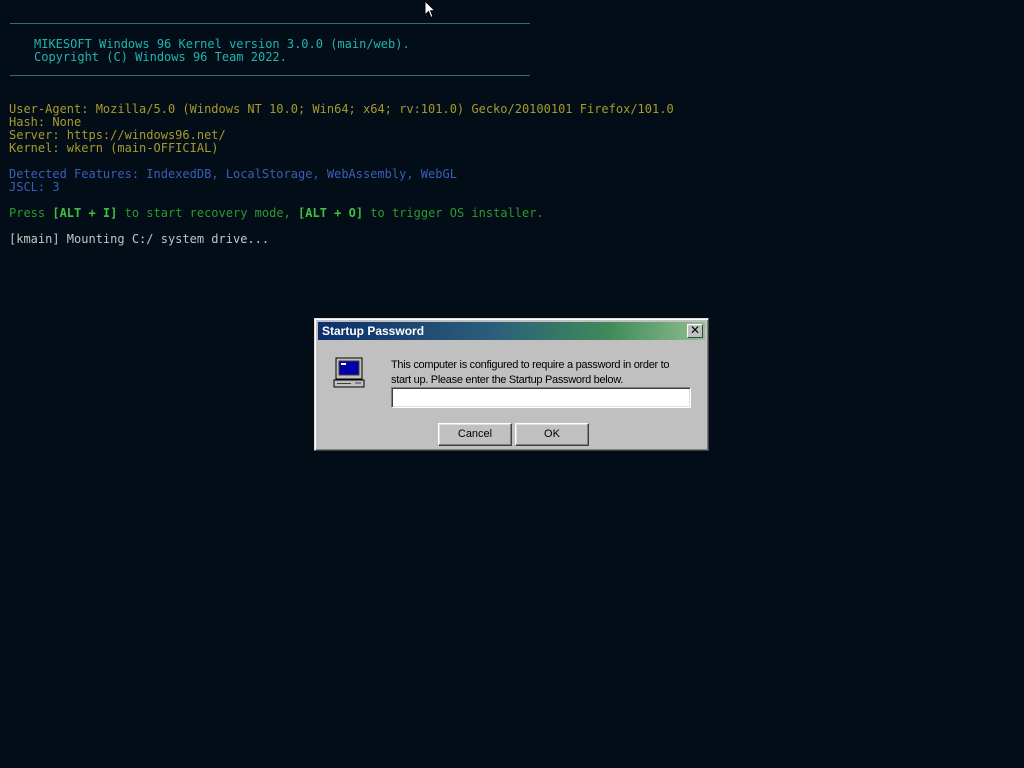 Image resolution: width=1024 pixels, height=768 pixels. What do you see at coordinates (270, 75) in the screenshot?
I see `banner-bottom-rule` at bounding box center [270, 75].